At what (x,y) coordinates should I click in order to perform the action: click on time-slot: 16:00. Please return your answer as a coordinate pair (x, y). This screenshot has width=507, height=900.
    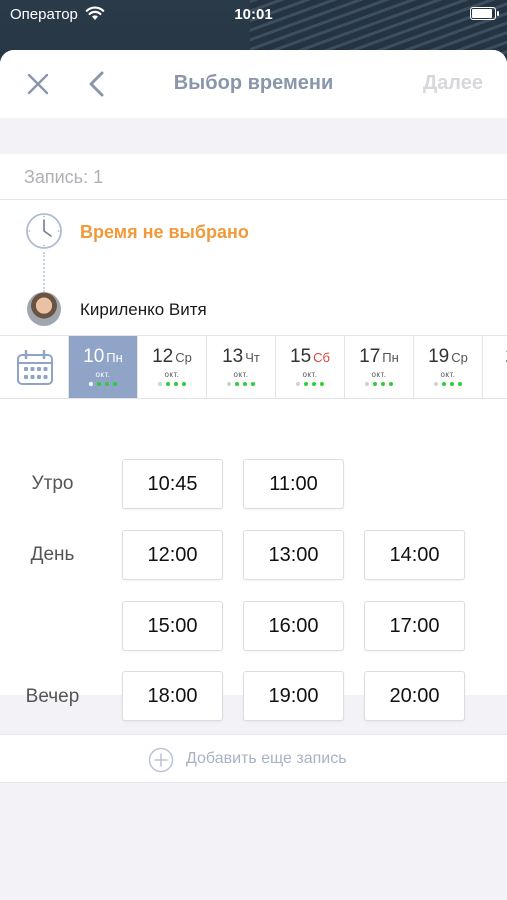
    Looking at the image, I should click on (293, 626).